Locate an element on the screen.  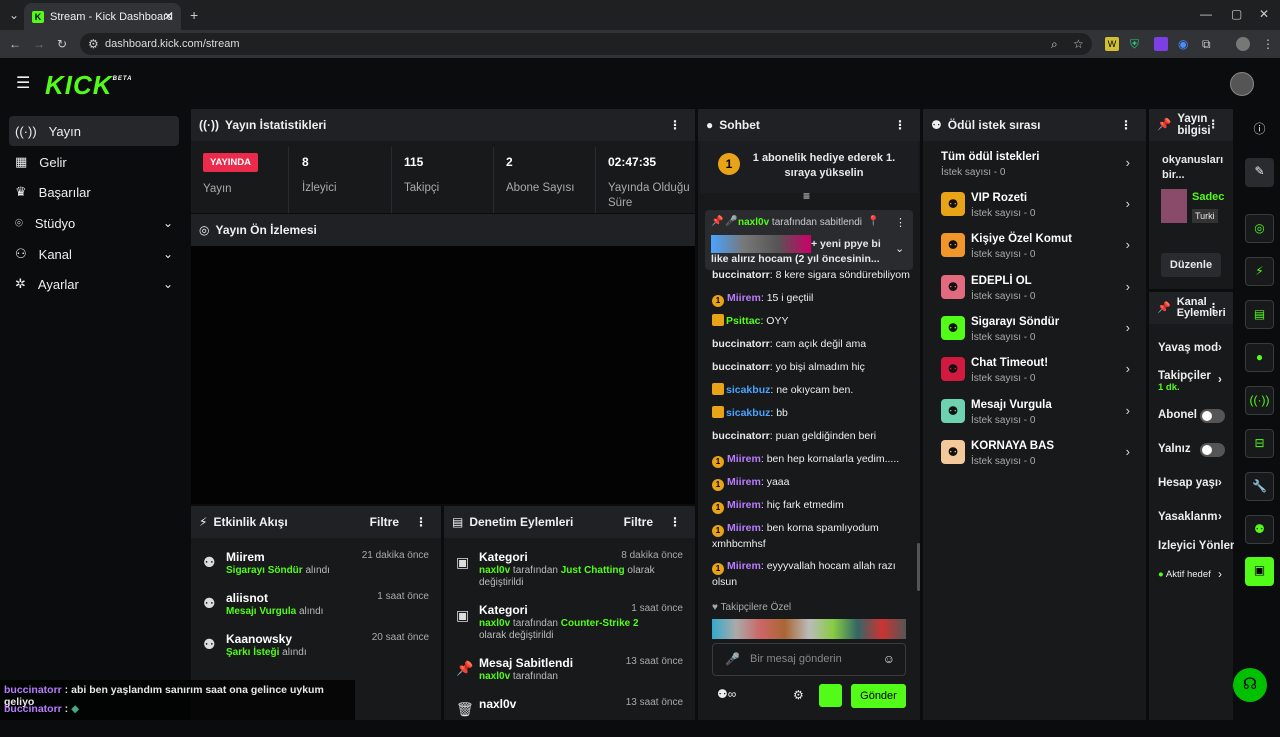
reward-row: ⚉ EDEPLİ OL İstek sayısı - 0 › is located at coordinates (1040, 291).